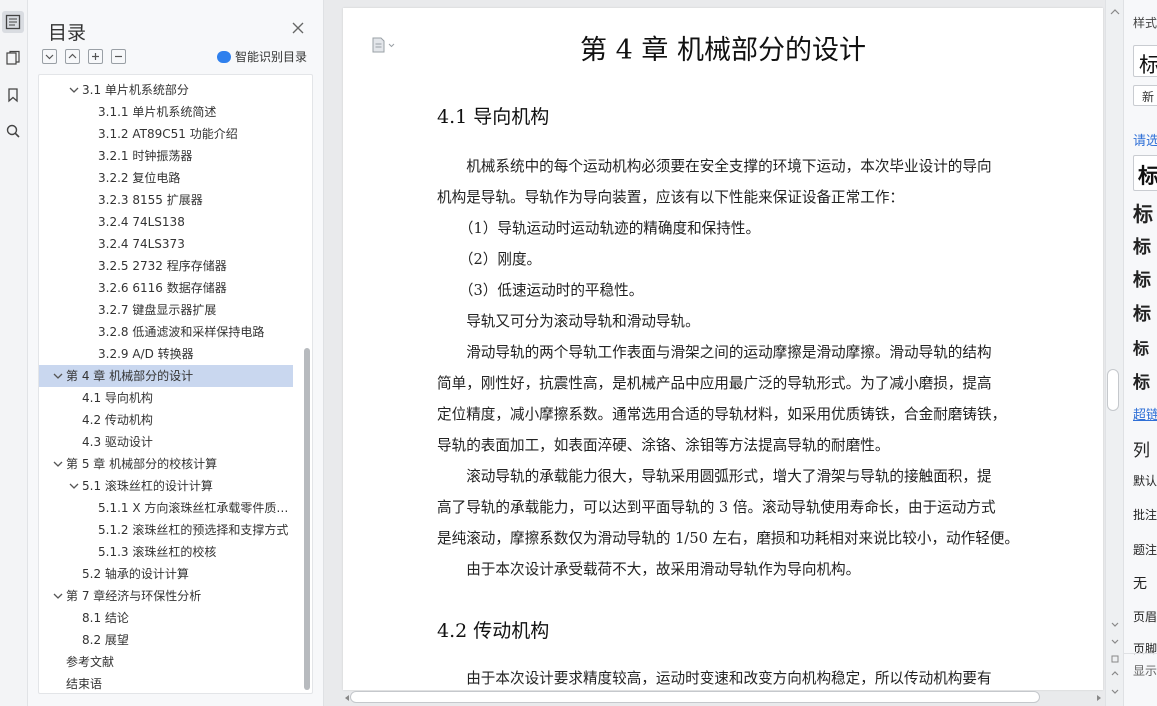 Image resolution: width=1157 pixels, height=706 pixels. Describe the element at coordinates (168, 200) in the screenshot. I see `toc-item: 3.2.3 8155 扩展器` at that location.